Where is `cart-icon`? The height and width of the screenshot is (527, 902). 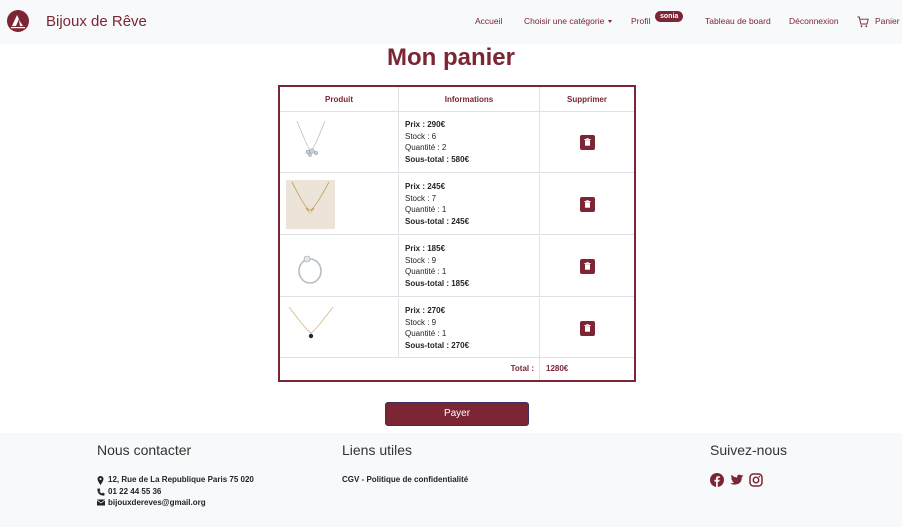
cart-icon is located at coordinates (863, 21).